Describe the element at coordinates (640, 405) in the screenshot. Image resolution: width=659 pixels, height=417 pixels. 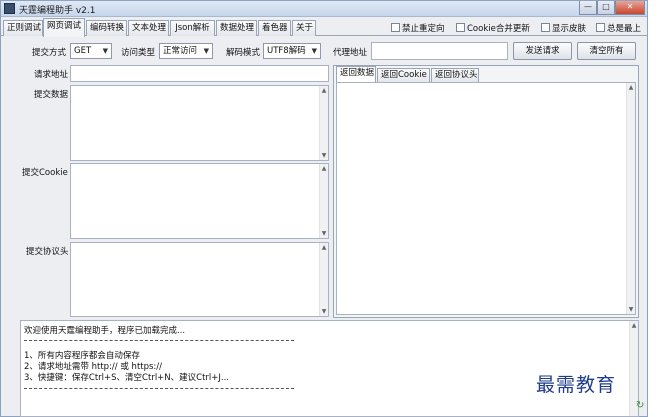
I see `corner-logo-icon: ↻` at that location.